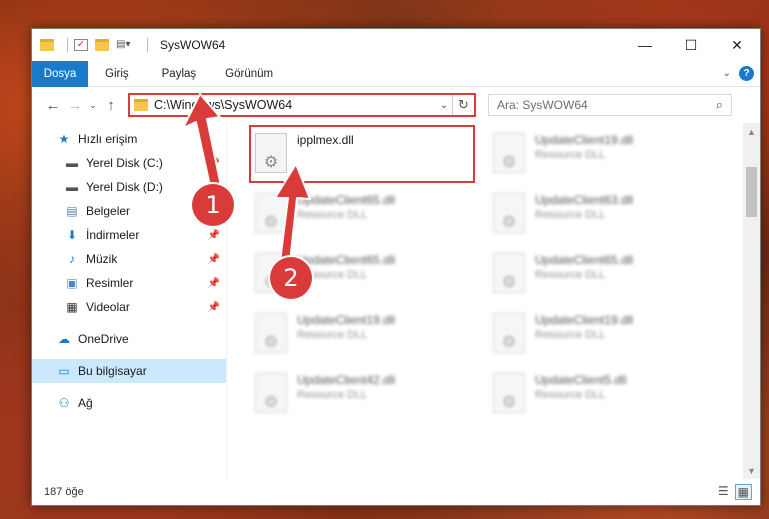 The width and height of the screenshot is (769, 519). Describe the element at coordinates (751, 192) in the screenshot. I see `scroll-thumb` at that location.